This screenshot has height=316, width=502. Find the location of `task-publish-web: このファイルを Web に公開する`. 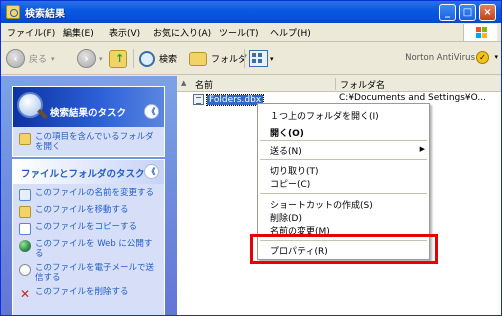

task-publish-web: このファイルを Web に公開する is located at coordinates (91, 249).